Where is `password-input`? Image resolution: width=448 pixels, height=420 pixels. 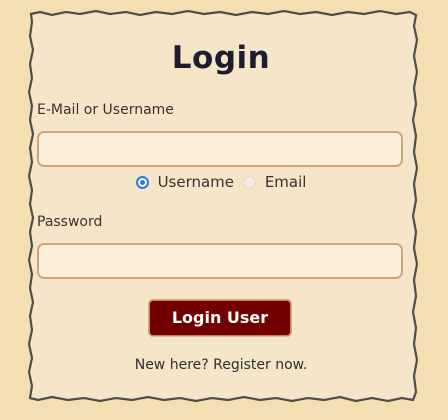 password-input is located at coordinates (220, 261).